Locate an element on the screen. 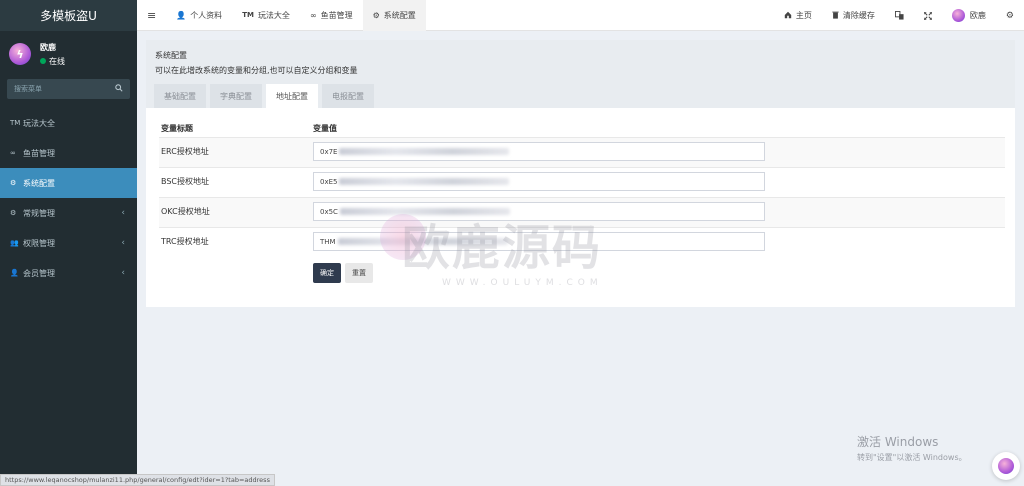  sidebar-item-gameplay: TM 玩法大全 is located at coordinates (68, 123).